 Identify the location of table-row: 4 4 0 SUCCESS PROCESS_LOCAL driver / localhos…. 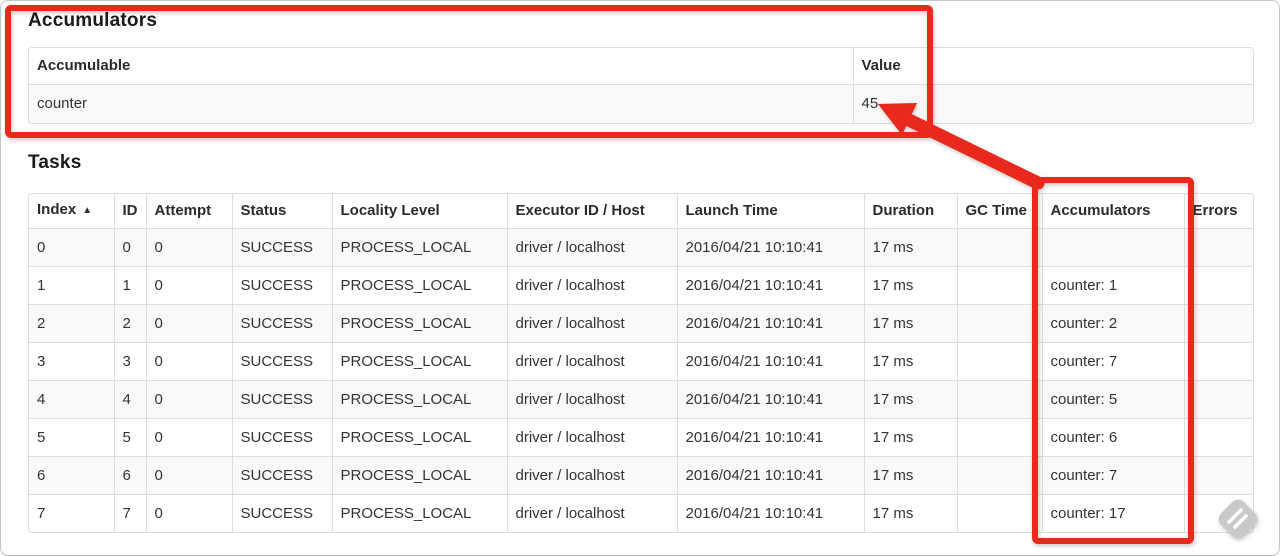
(641, 399).